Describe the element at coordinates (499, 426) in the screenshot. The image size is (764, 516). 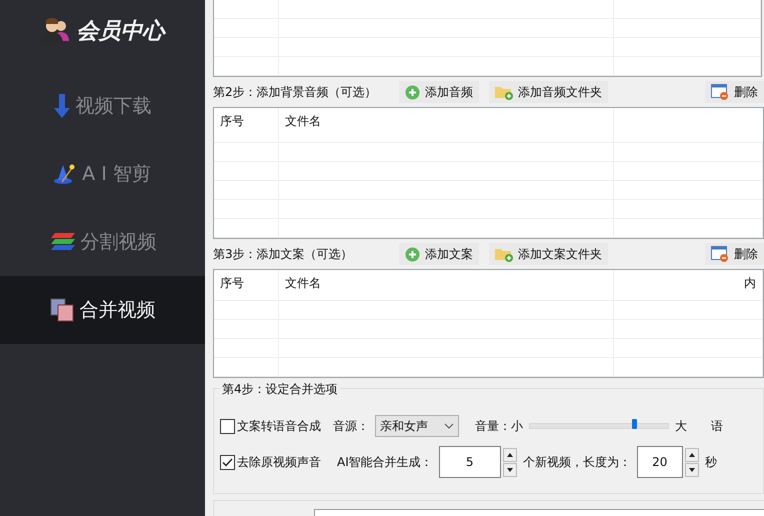
I see `volume-label: 音量：小` at that location.